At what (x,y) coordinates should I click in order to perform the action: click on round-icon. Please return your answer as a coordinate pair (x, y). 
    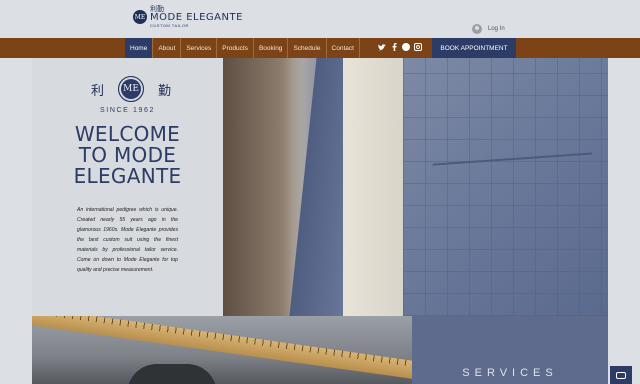
    Looking at the image, I should click on (406, 47).